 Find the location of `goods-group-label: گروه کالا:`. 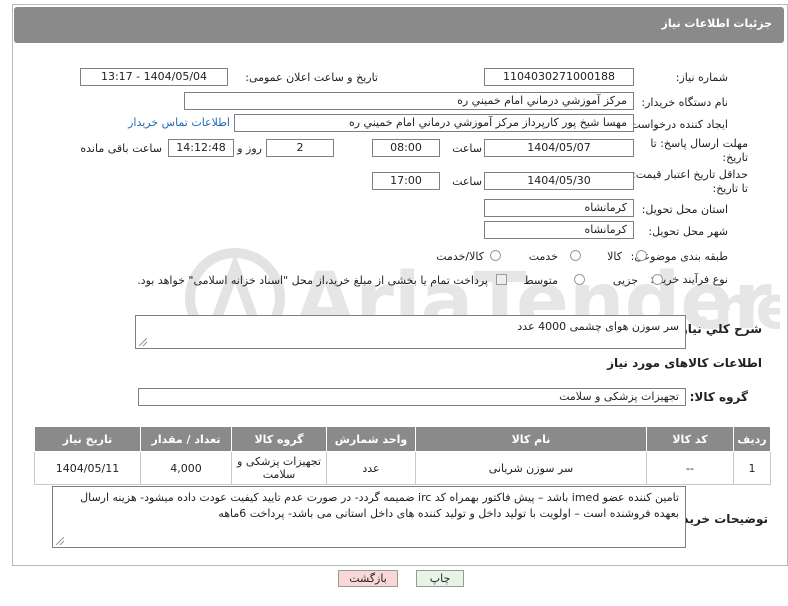

goods-group-label: گروه کالا: is located at coordinates (718, 397).